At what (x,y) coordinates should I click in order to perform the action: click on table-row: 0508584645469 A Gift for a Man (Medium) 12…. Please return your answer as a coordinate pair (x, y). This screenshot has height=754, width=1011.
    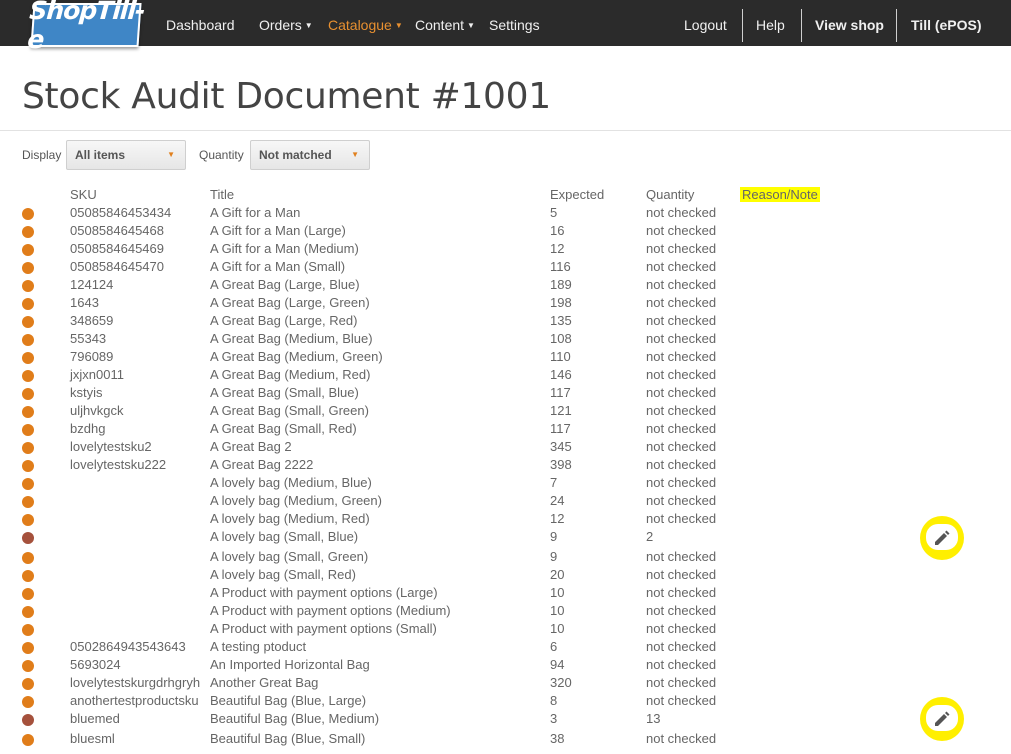
    Looking at the image, I should click on (505, 250).